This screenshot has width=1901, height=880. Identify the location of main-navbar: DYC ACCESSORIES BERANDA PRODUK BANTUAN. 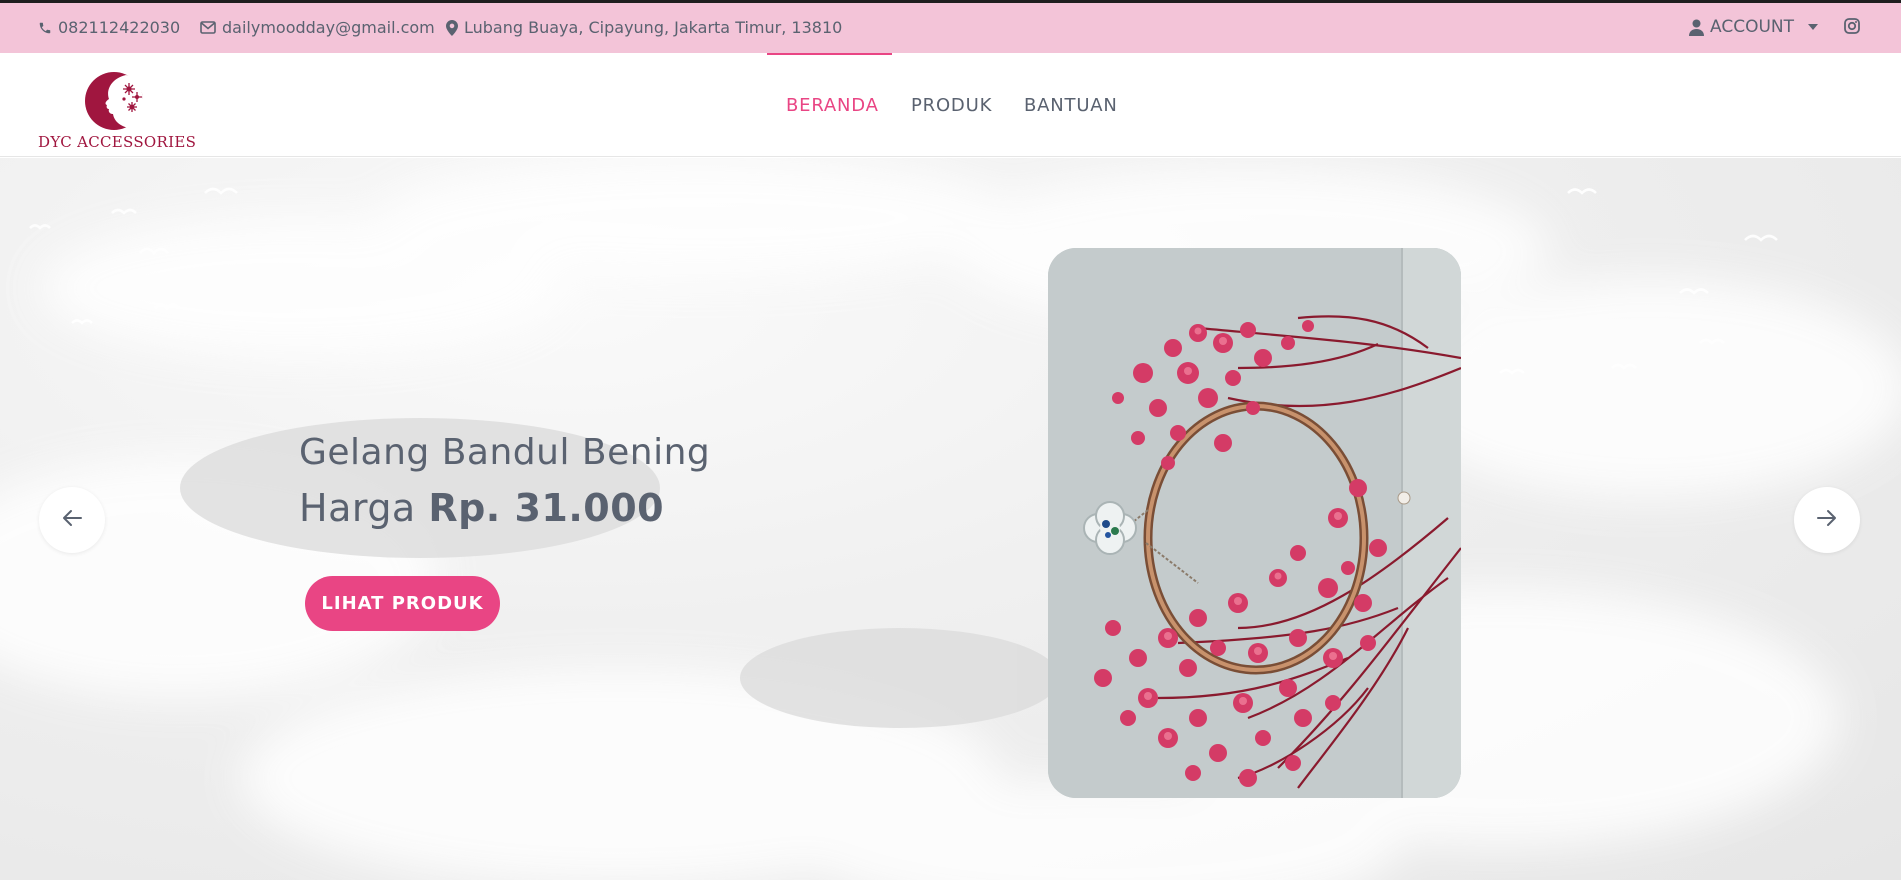
(950, 105).